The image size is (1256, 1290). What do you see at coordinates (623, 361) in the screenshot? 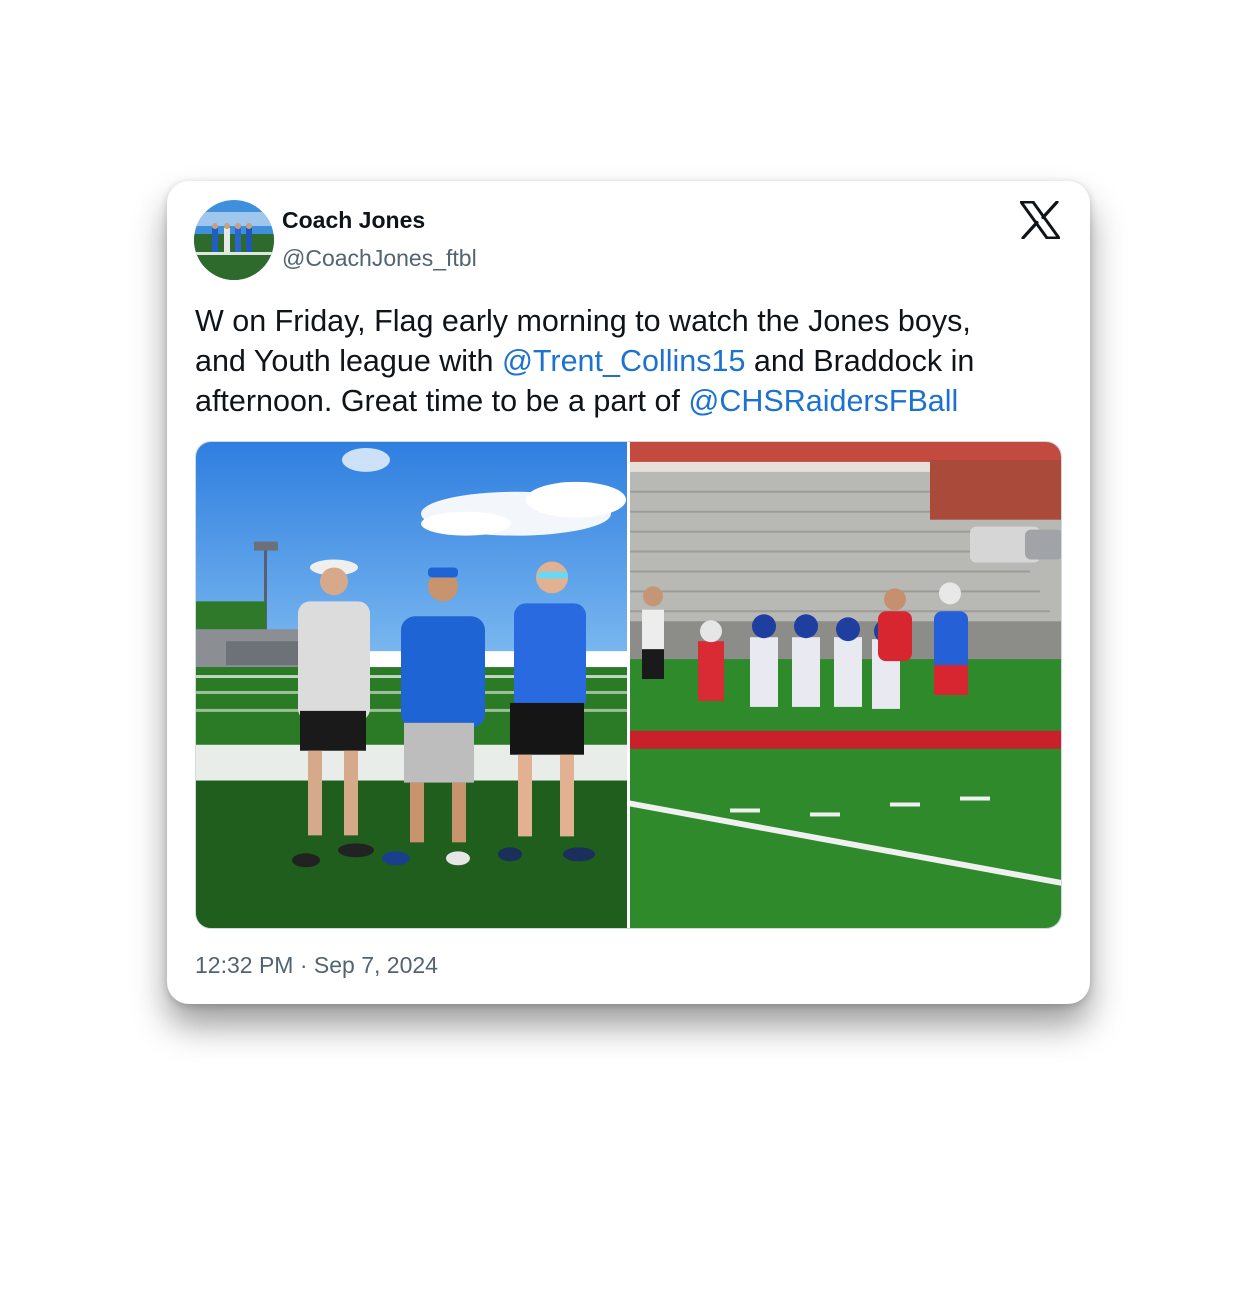
I see `mention-link: @Trent_Collins15` at bounding box center [623, 361].